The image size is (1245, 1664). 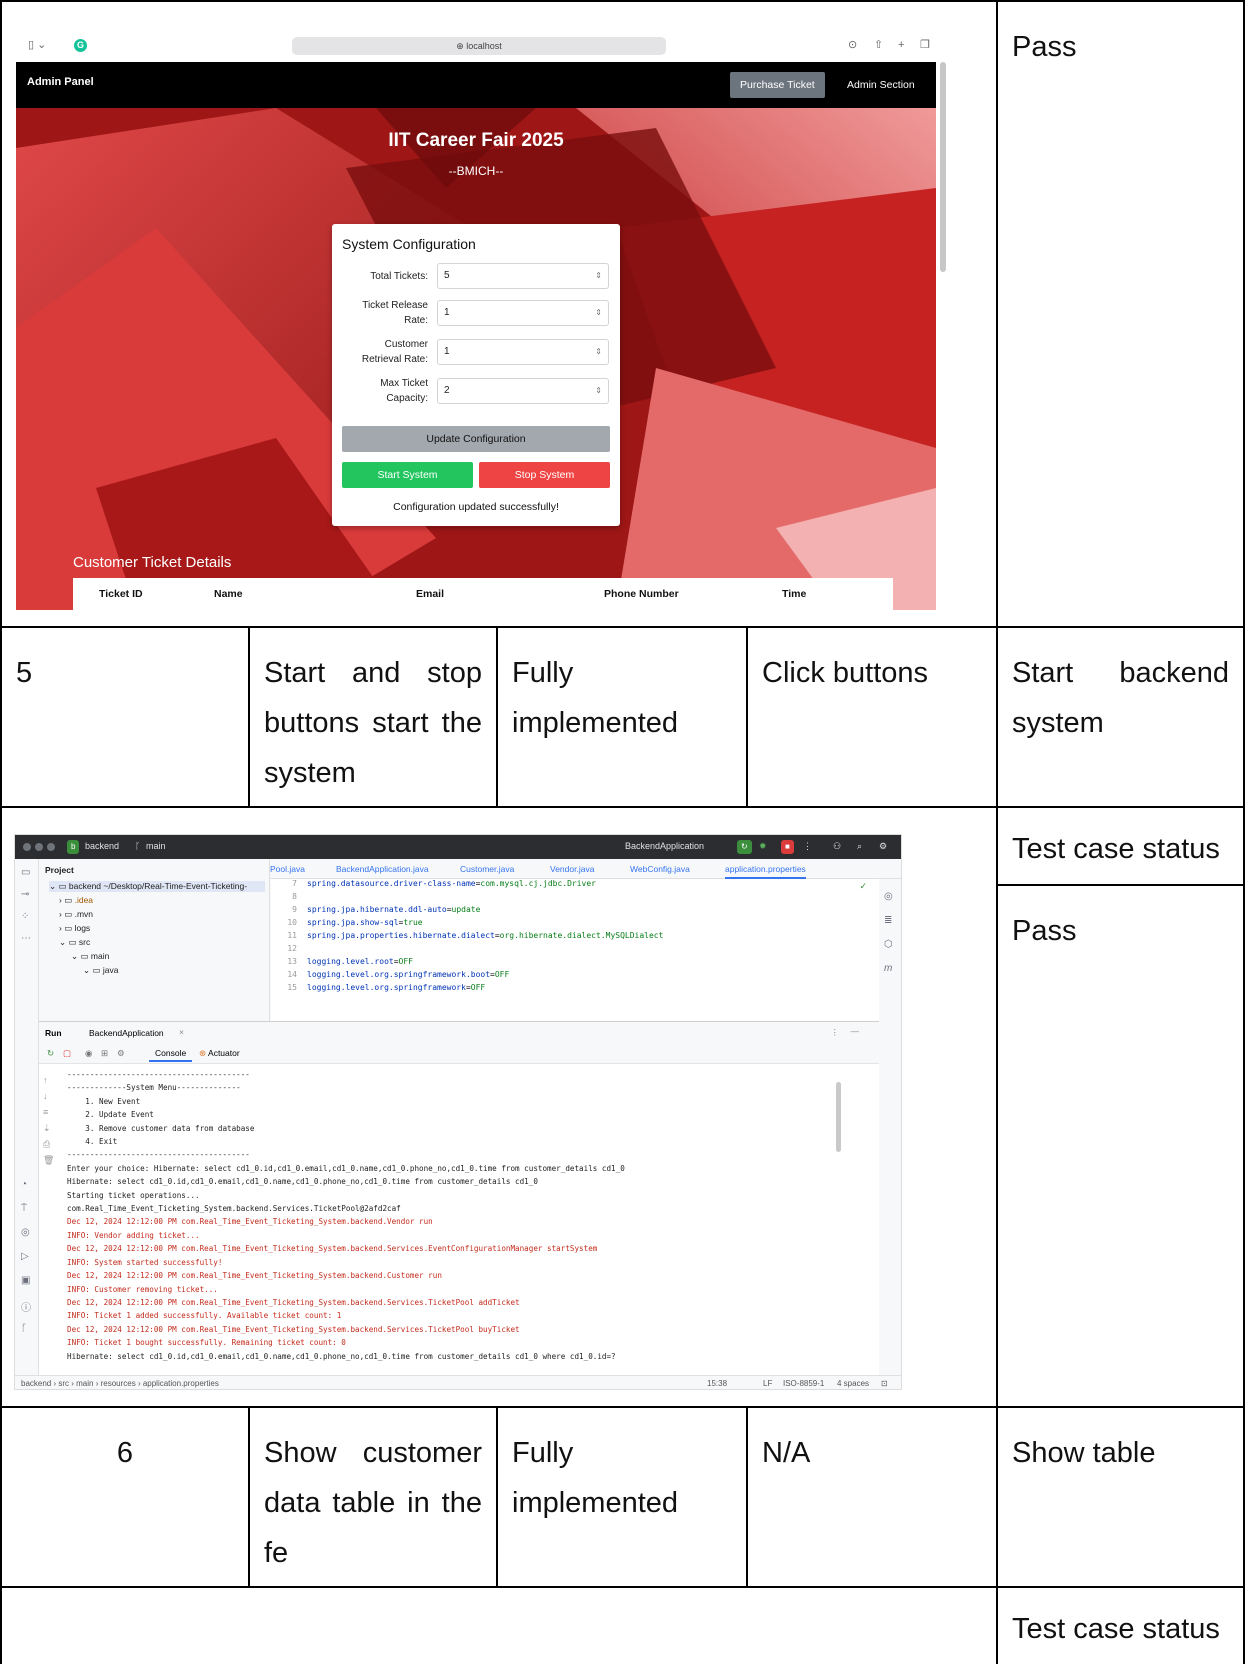 What do you see at coordinates (660, 869) in the screenshot?
I see `tab-webconfig: WebConfig.java` at bounding box center [660, 869].